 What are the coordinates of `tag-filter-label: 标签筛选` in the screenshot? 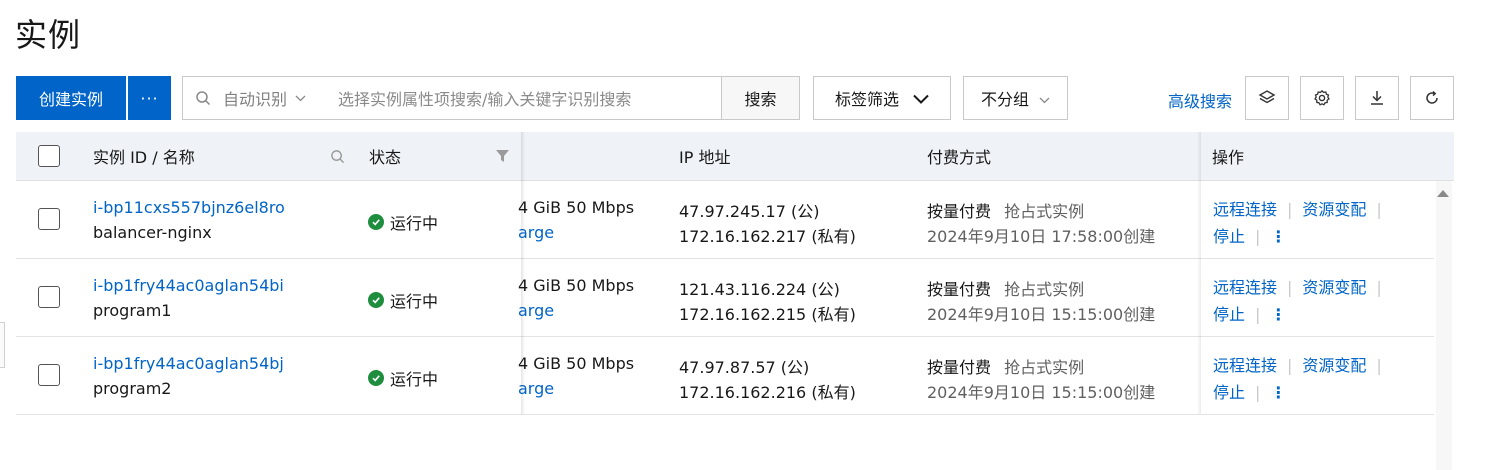 It's located at (866, 99).